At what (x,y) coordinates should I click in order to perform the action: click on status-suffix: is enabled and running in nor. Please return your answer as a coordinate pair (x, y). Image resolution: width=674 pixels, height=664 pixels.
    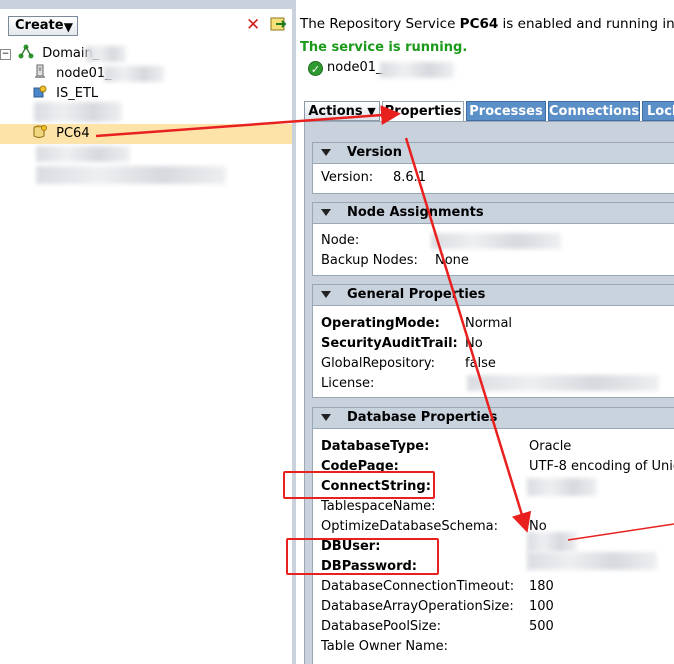
    Looking at the image, I should click on (588, 24).